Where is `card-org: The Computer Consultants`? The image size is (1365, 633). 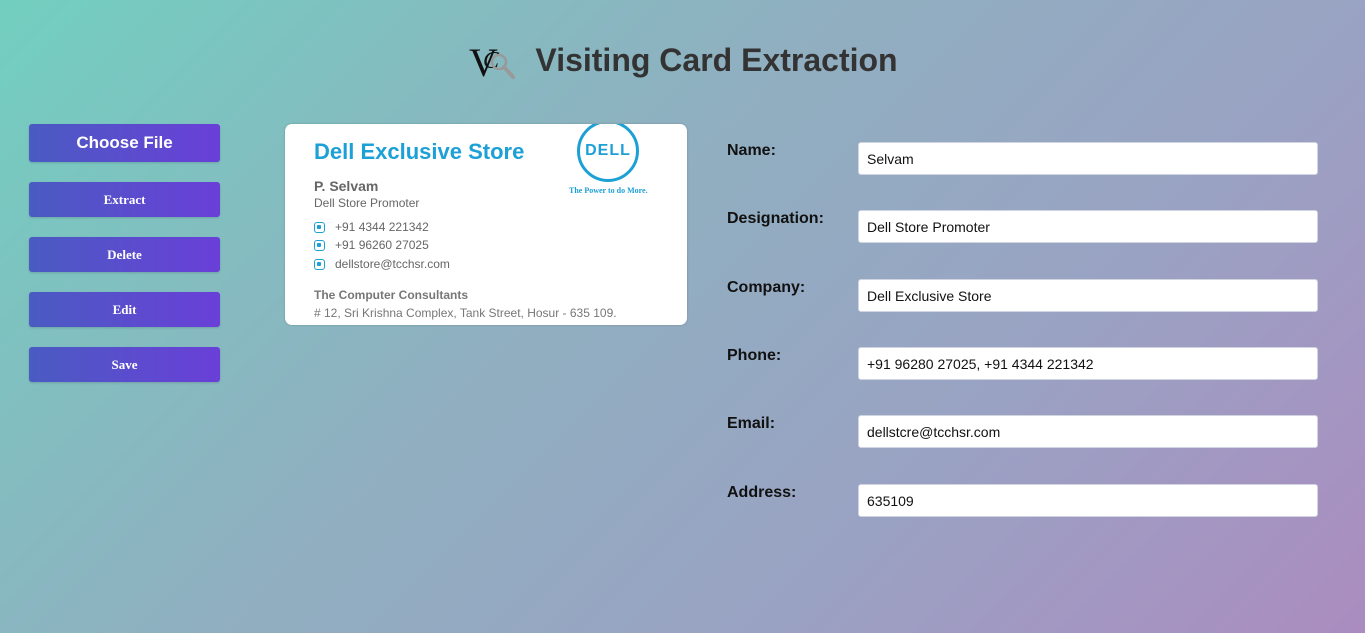
card-org: The Computer Consultants is located at coordinates (391, 295).